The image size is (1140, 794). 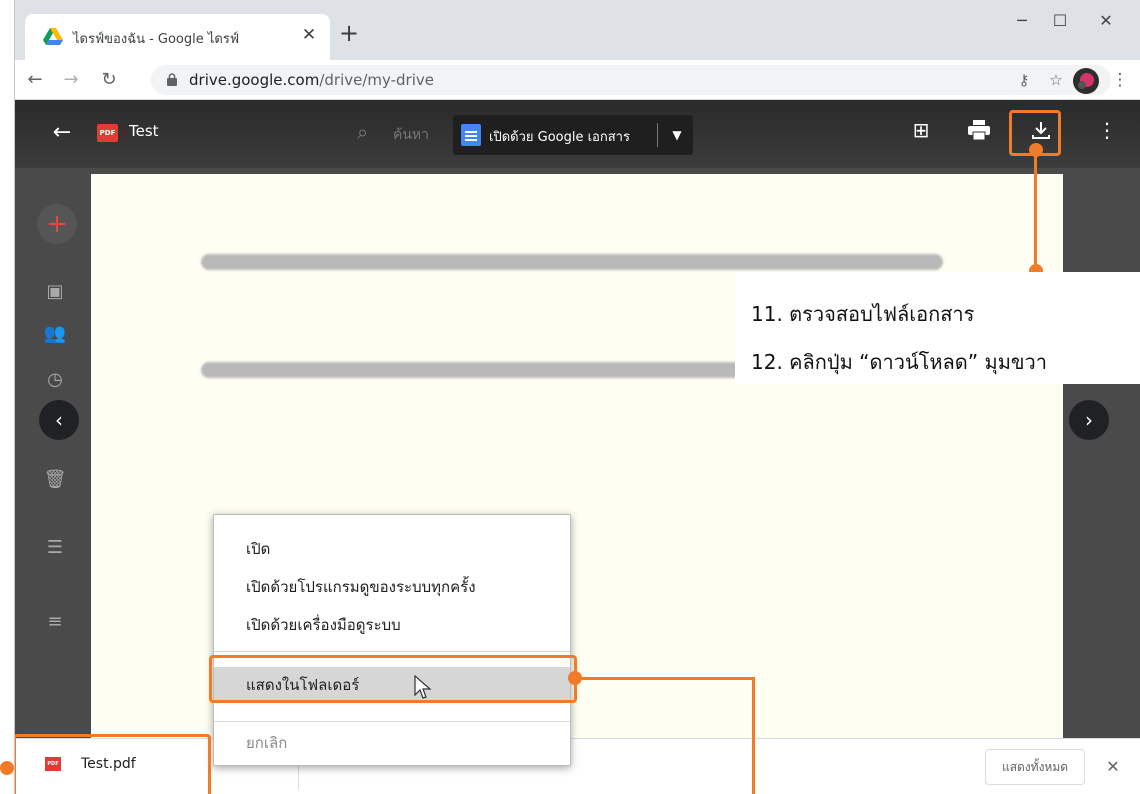 What do you see at coordinates (1060, 21) in the screenshot?
I see `maximize-icon: ☐` at bounding box center [1060, 21].